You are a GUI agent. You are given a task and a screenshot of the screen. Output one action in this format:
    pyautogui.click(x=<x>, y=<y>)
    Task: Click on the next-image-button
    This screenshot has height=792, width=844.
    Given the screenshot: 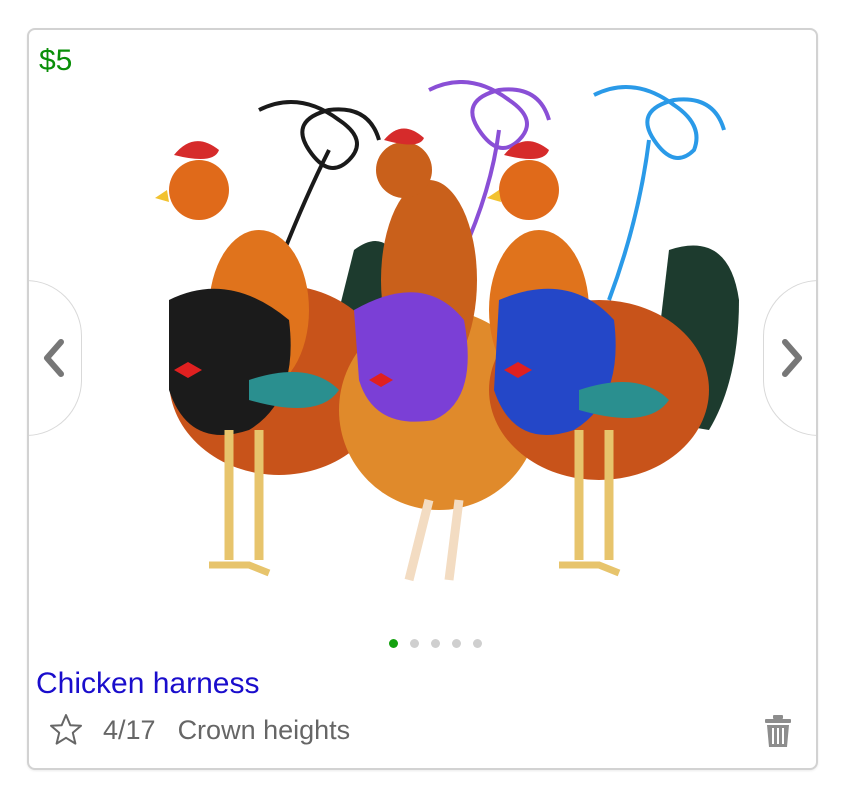 What is the action you would take?
    pyautogui.click(x=789, y=358)
    